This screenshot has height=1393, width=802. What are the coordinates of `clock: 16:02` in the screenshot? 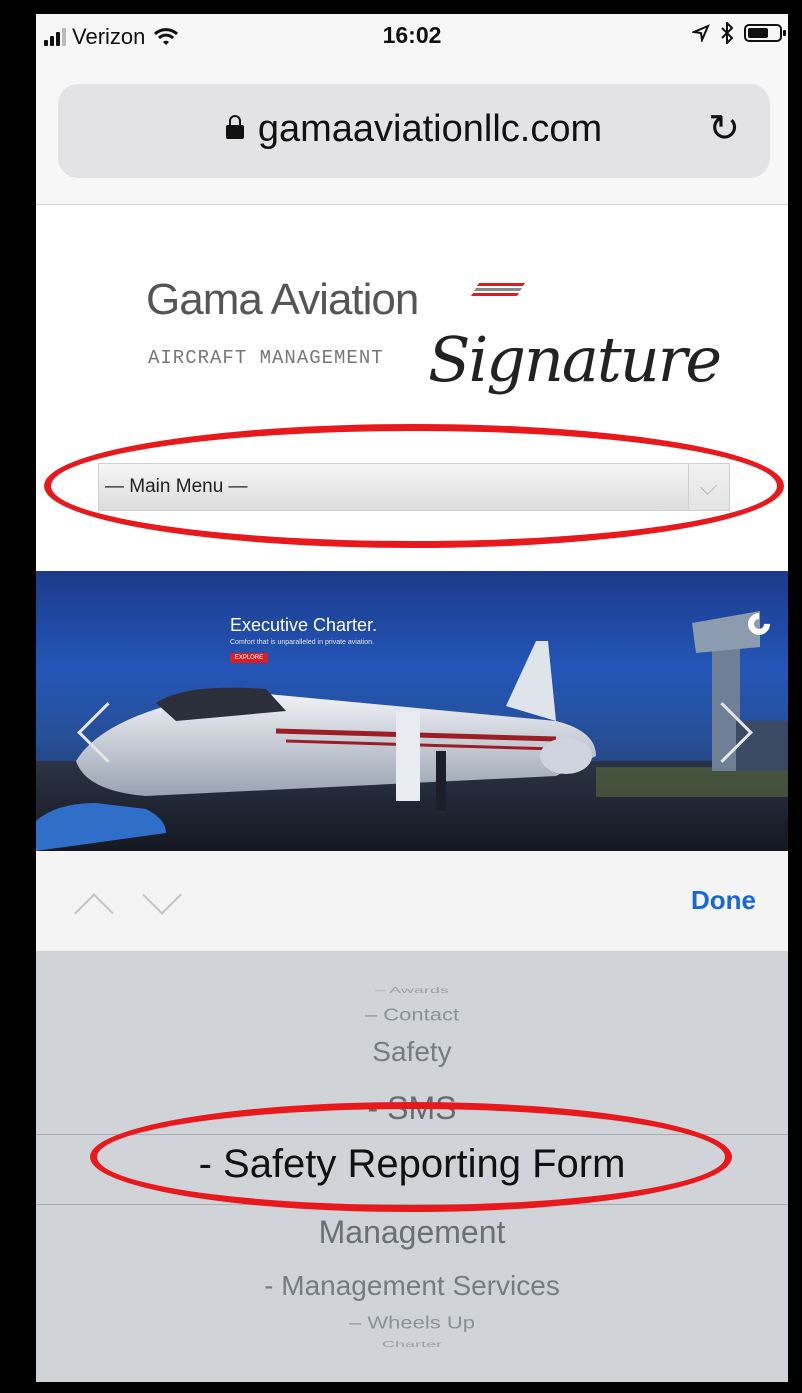 It's located at (412, 35).